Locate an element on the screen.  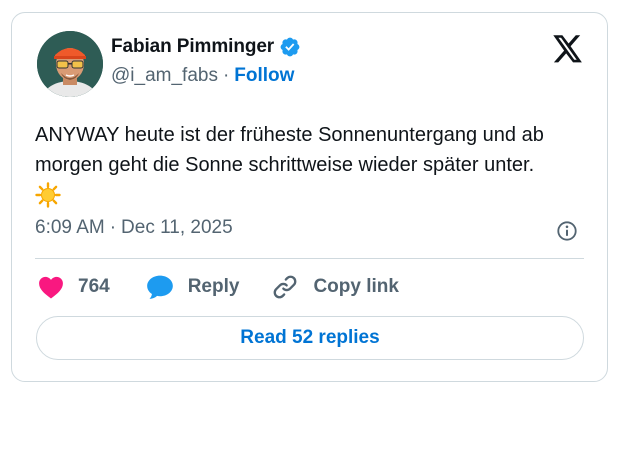
author-handle-row: @i_am_fabs · Follow is located at coordinates (202, 76).